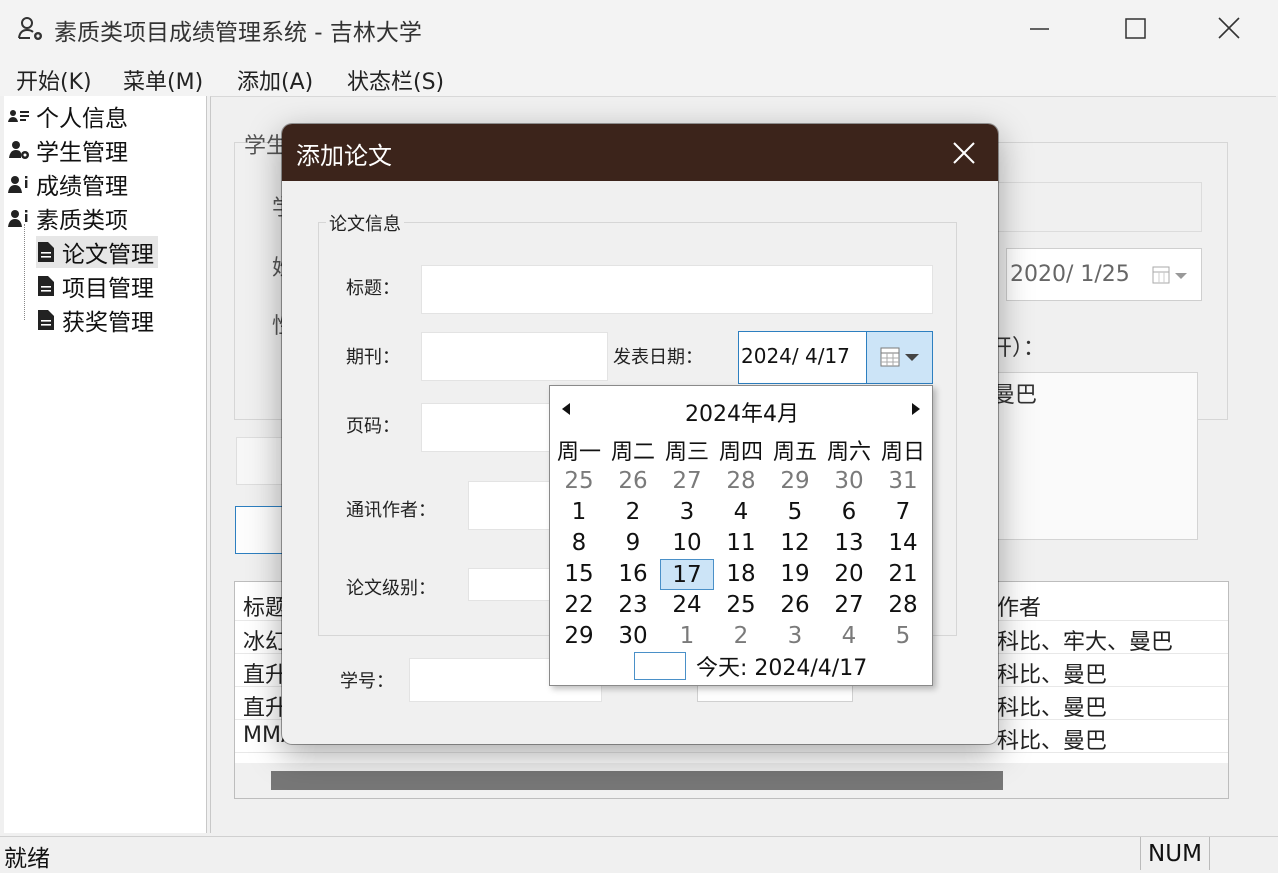 The height and width of the screenshot is (873, 1278). I want to click on bg-date-value: 2020/ 1/25, so click(1070, 274).